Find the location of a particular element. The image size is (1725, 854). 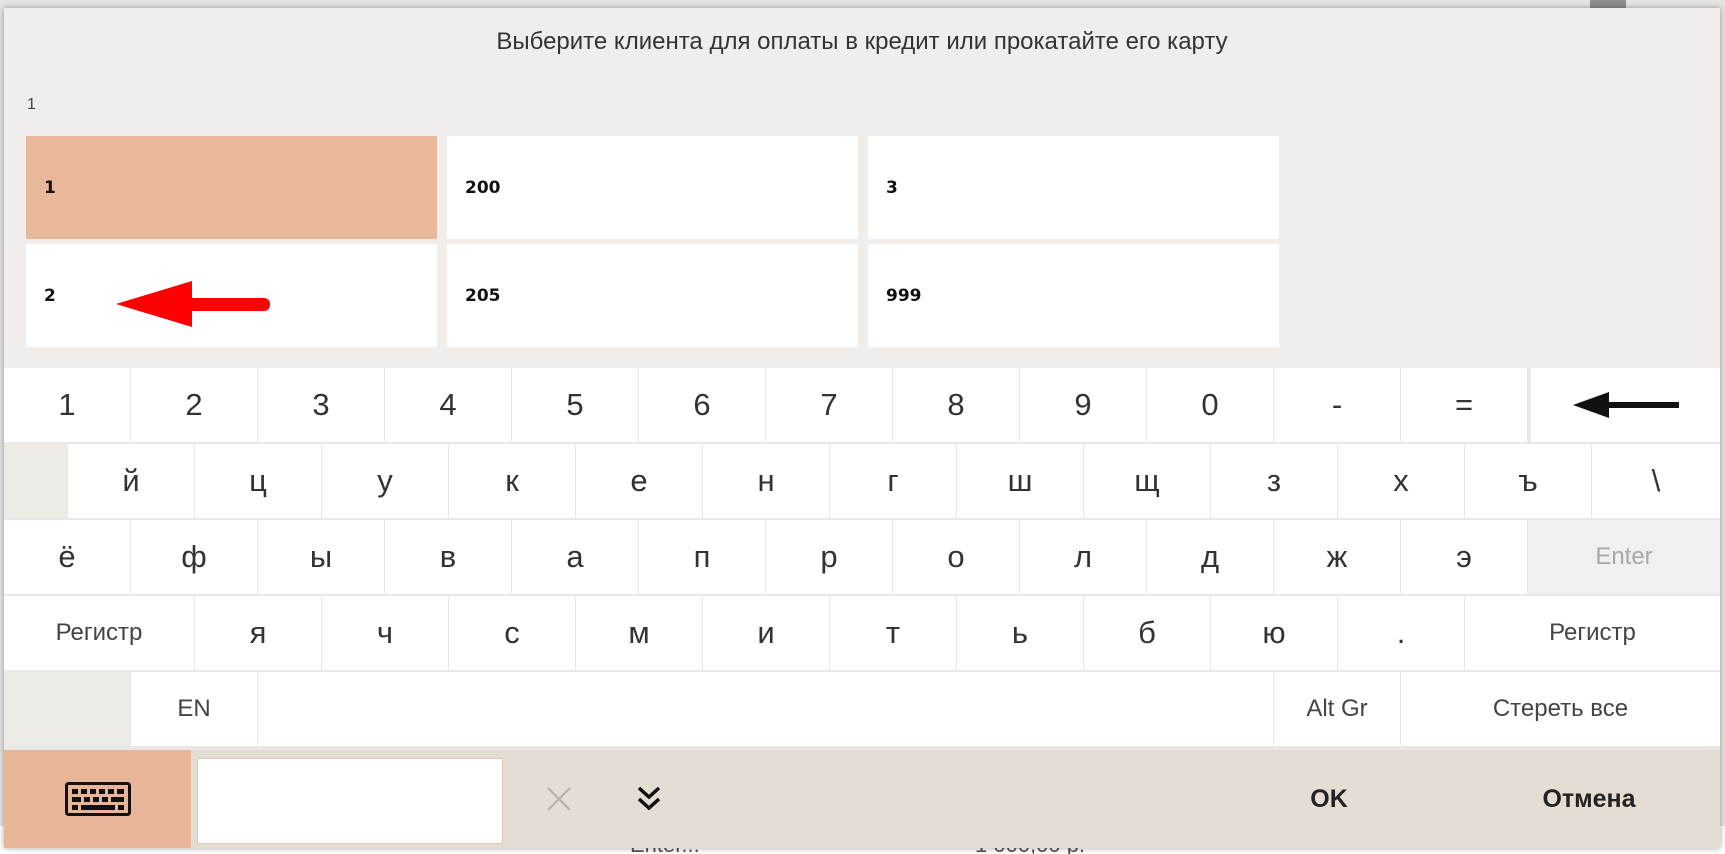

key: т is located at coordinates (893, 633).